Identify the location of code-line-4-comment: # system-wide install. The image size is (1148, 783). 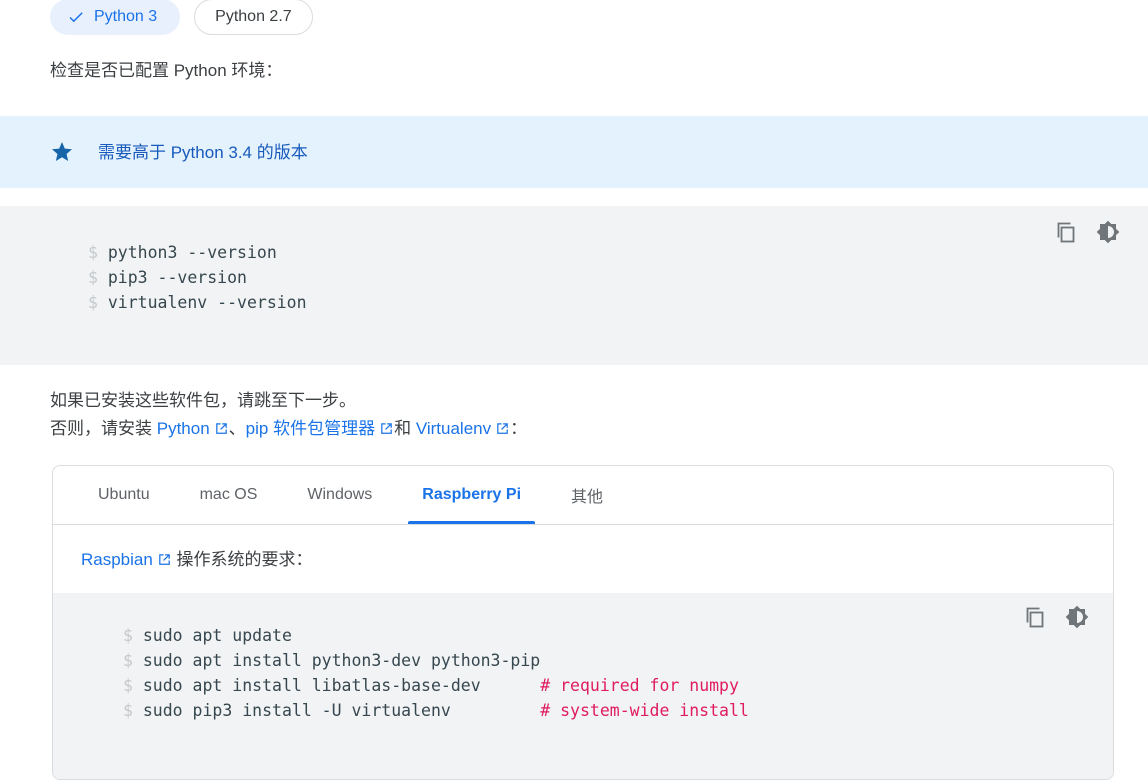
(644, 710).